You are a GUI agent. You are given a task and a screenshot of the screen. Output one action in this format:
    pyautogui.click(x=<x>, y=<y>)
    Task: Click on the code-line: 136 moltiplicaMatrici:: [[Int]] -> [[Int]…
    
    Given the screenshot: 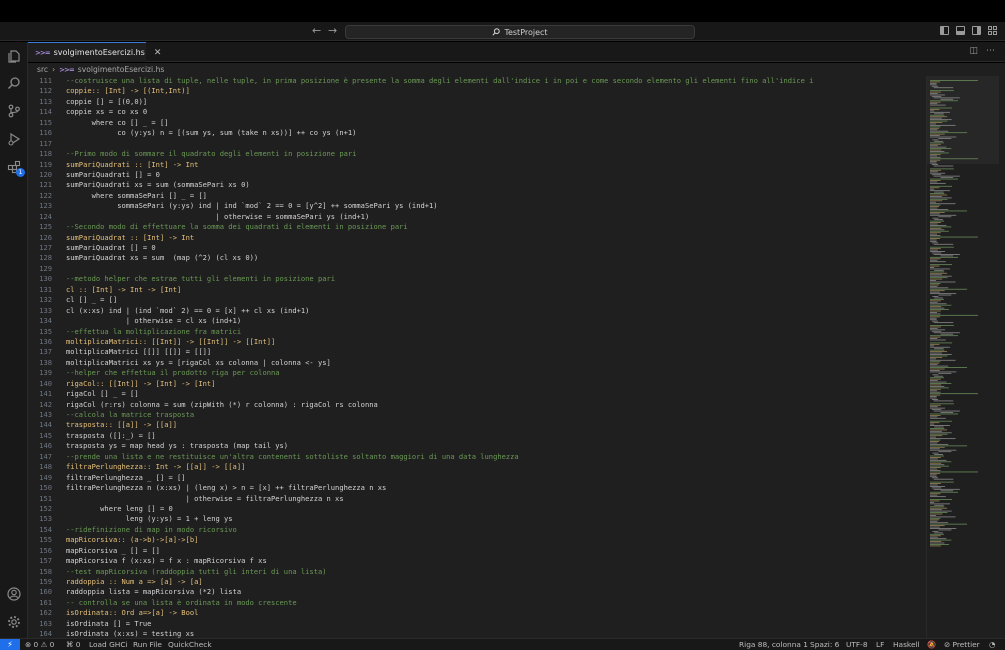 What is the action you would take?
    pyautogui.click(x=477, y=342)
    